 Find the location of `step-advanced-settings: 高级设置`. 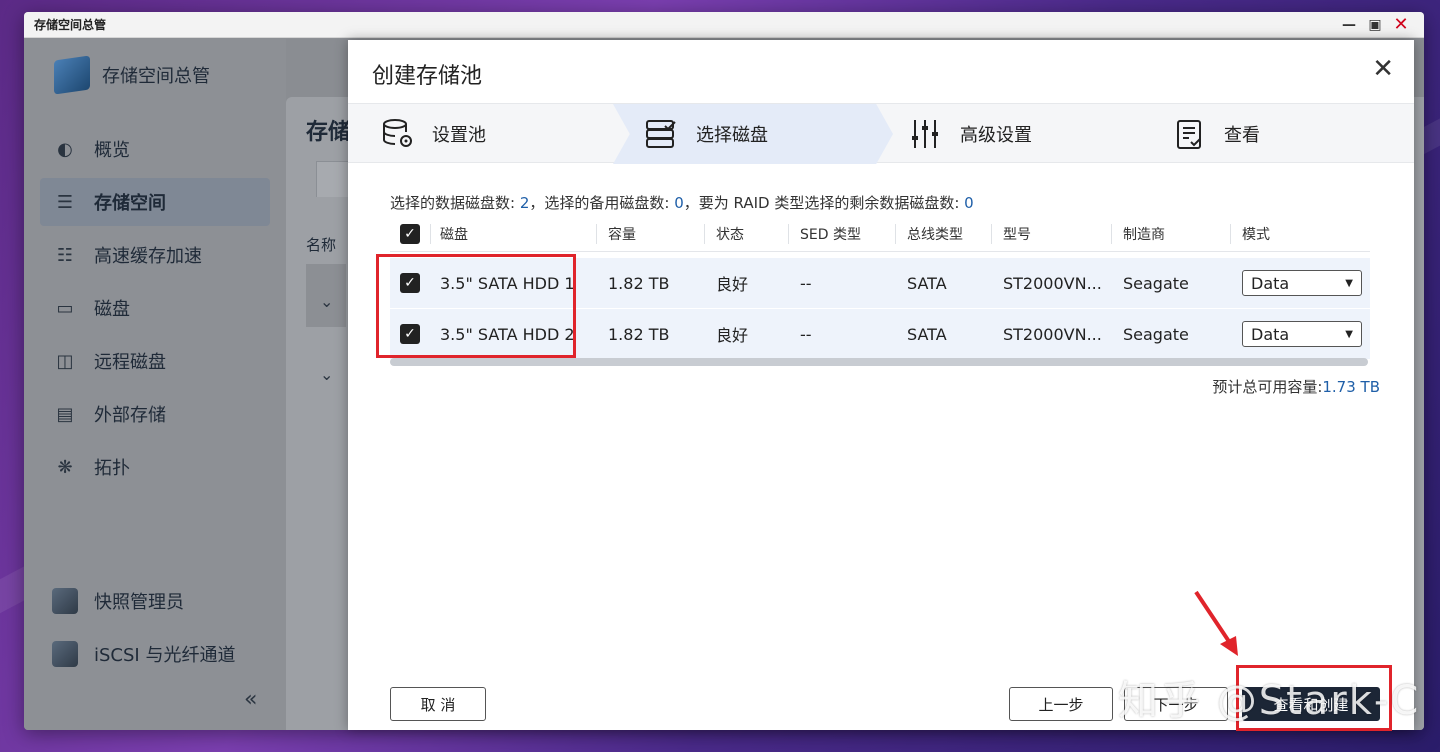

step-advanced-settings: 高级设置 is located at coordinates (970, 134).